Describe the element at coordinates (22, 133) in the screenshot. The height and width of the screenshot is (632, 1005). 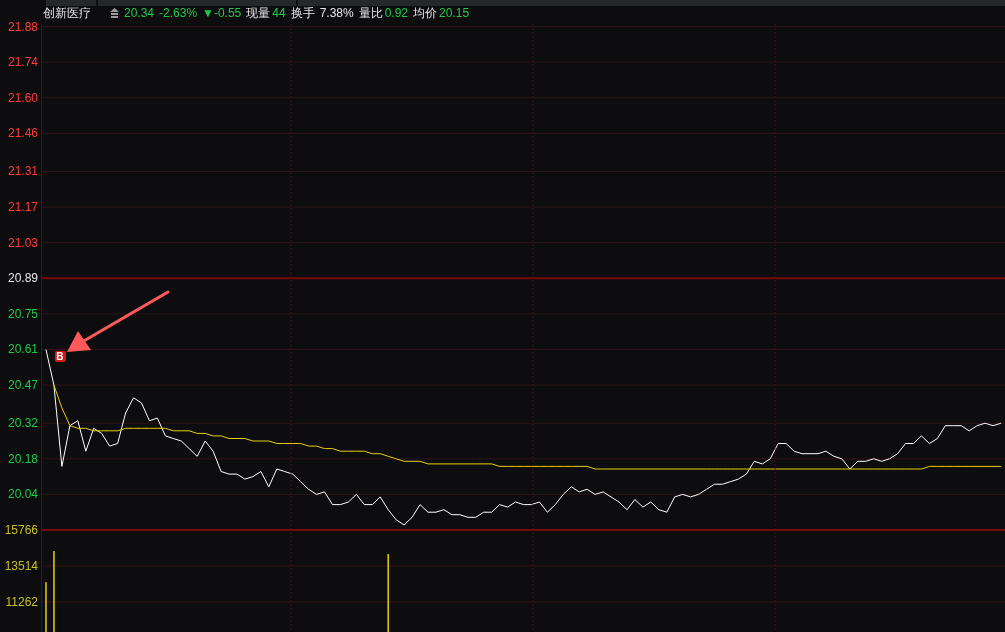
I see `price-axis-label: 21.46` at that location.